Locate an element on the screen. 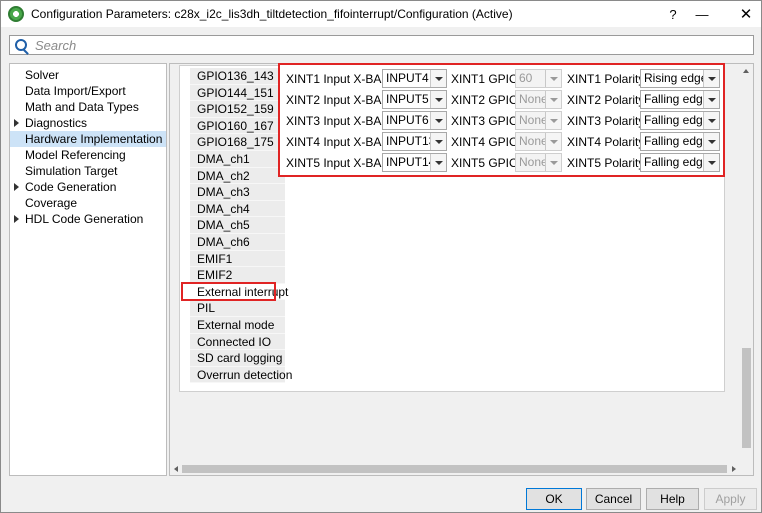  tab-item: DMA_ch5 is located at coordinates (237, 225).